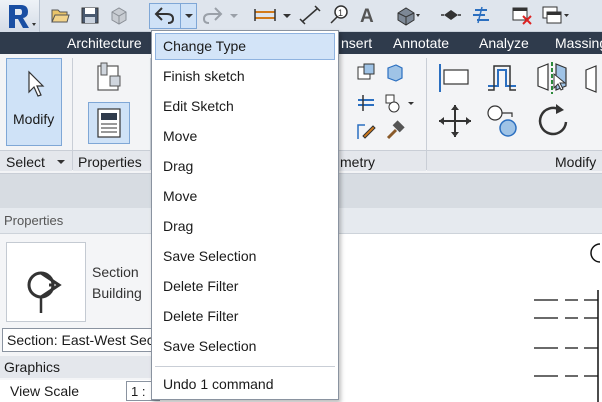 The height and width of the screenshot is (402, 602). What do you see at coordinates (36, 83) in the screenshot?
I see `cursor-arrow-icon` at bounding box center [36, 83].